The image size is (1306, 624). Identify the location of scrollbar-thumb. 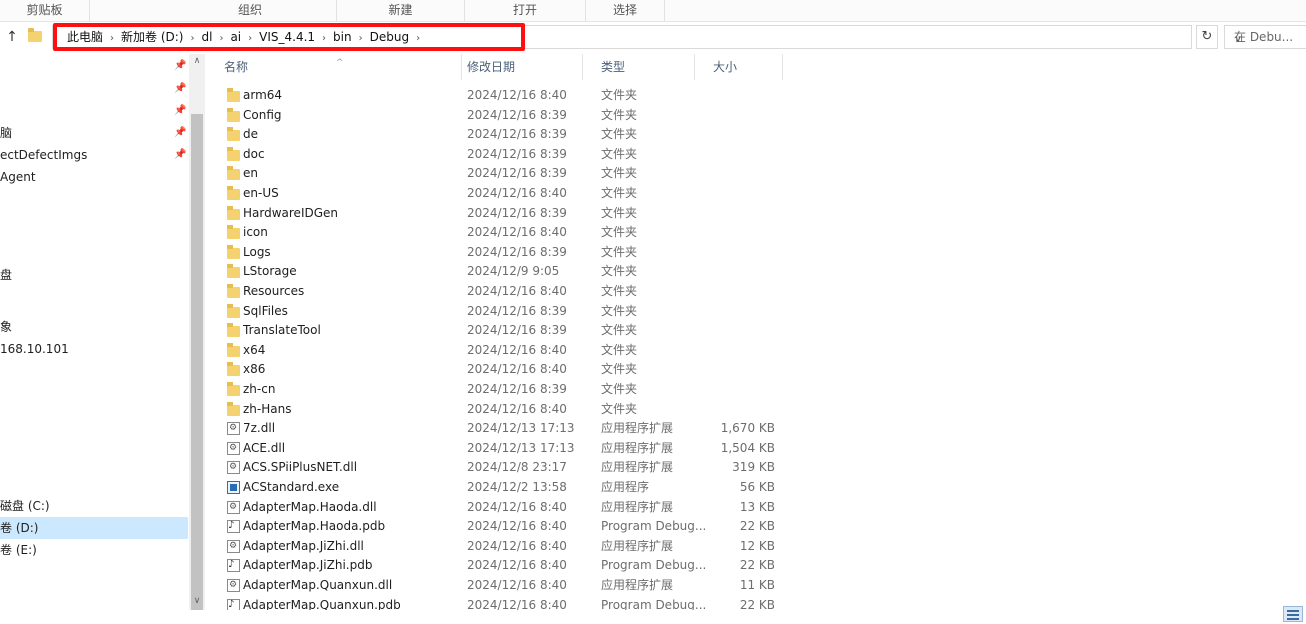
(197, 369).